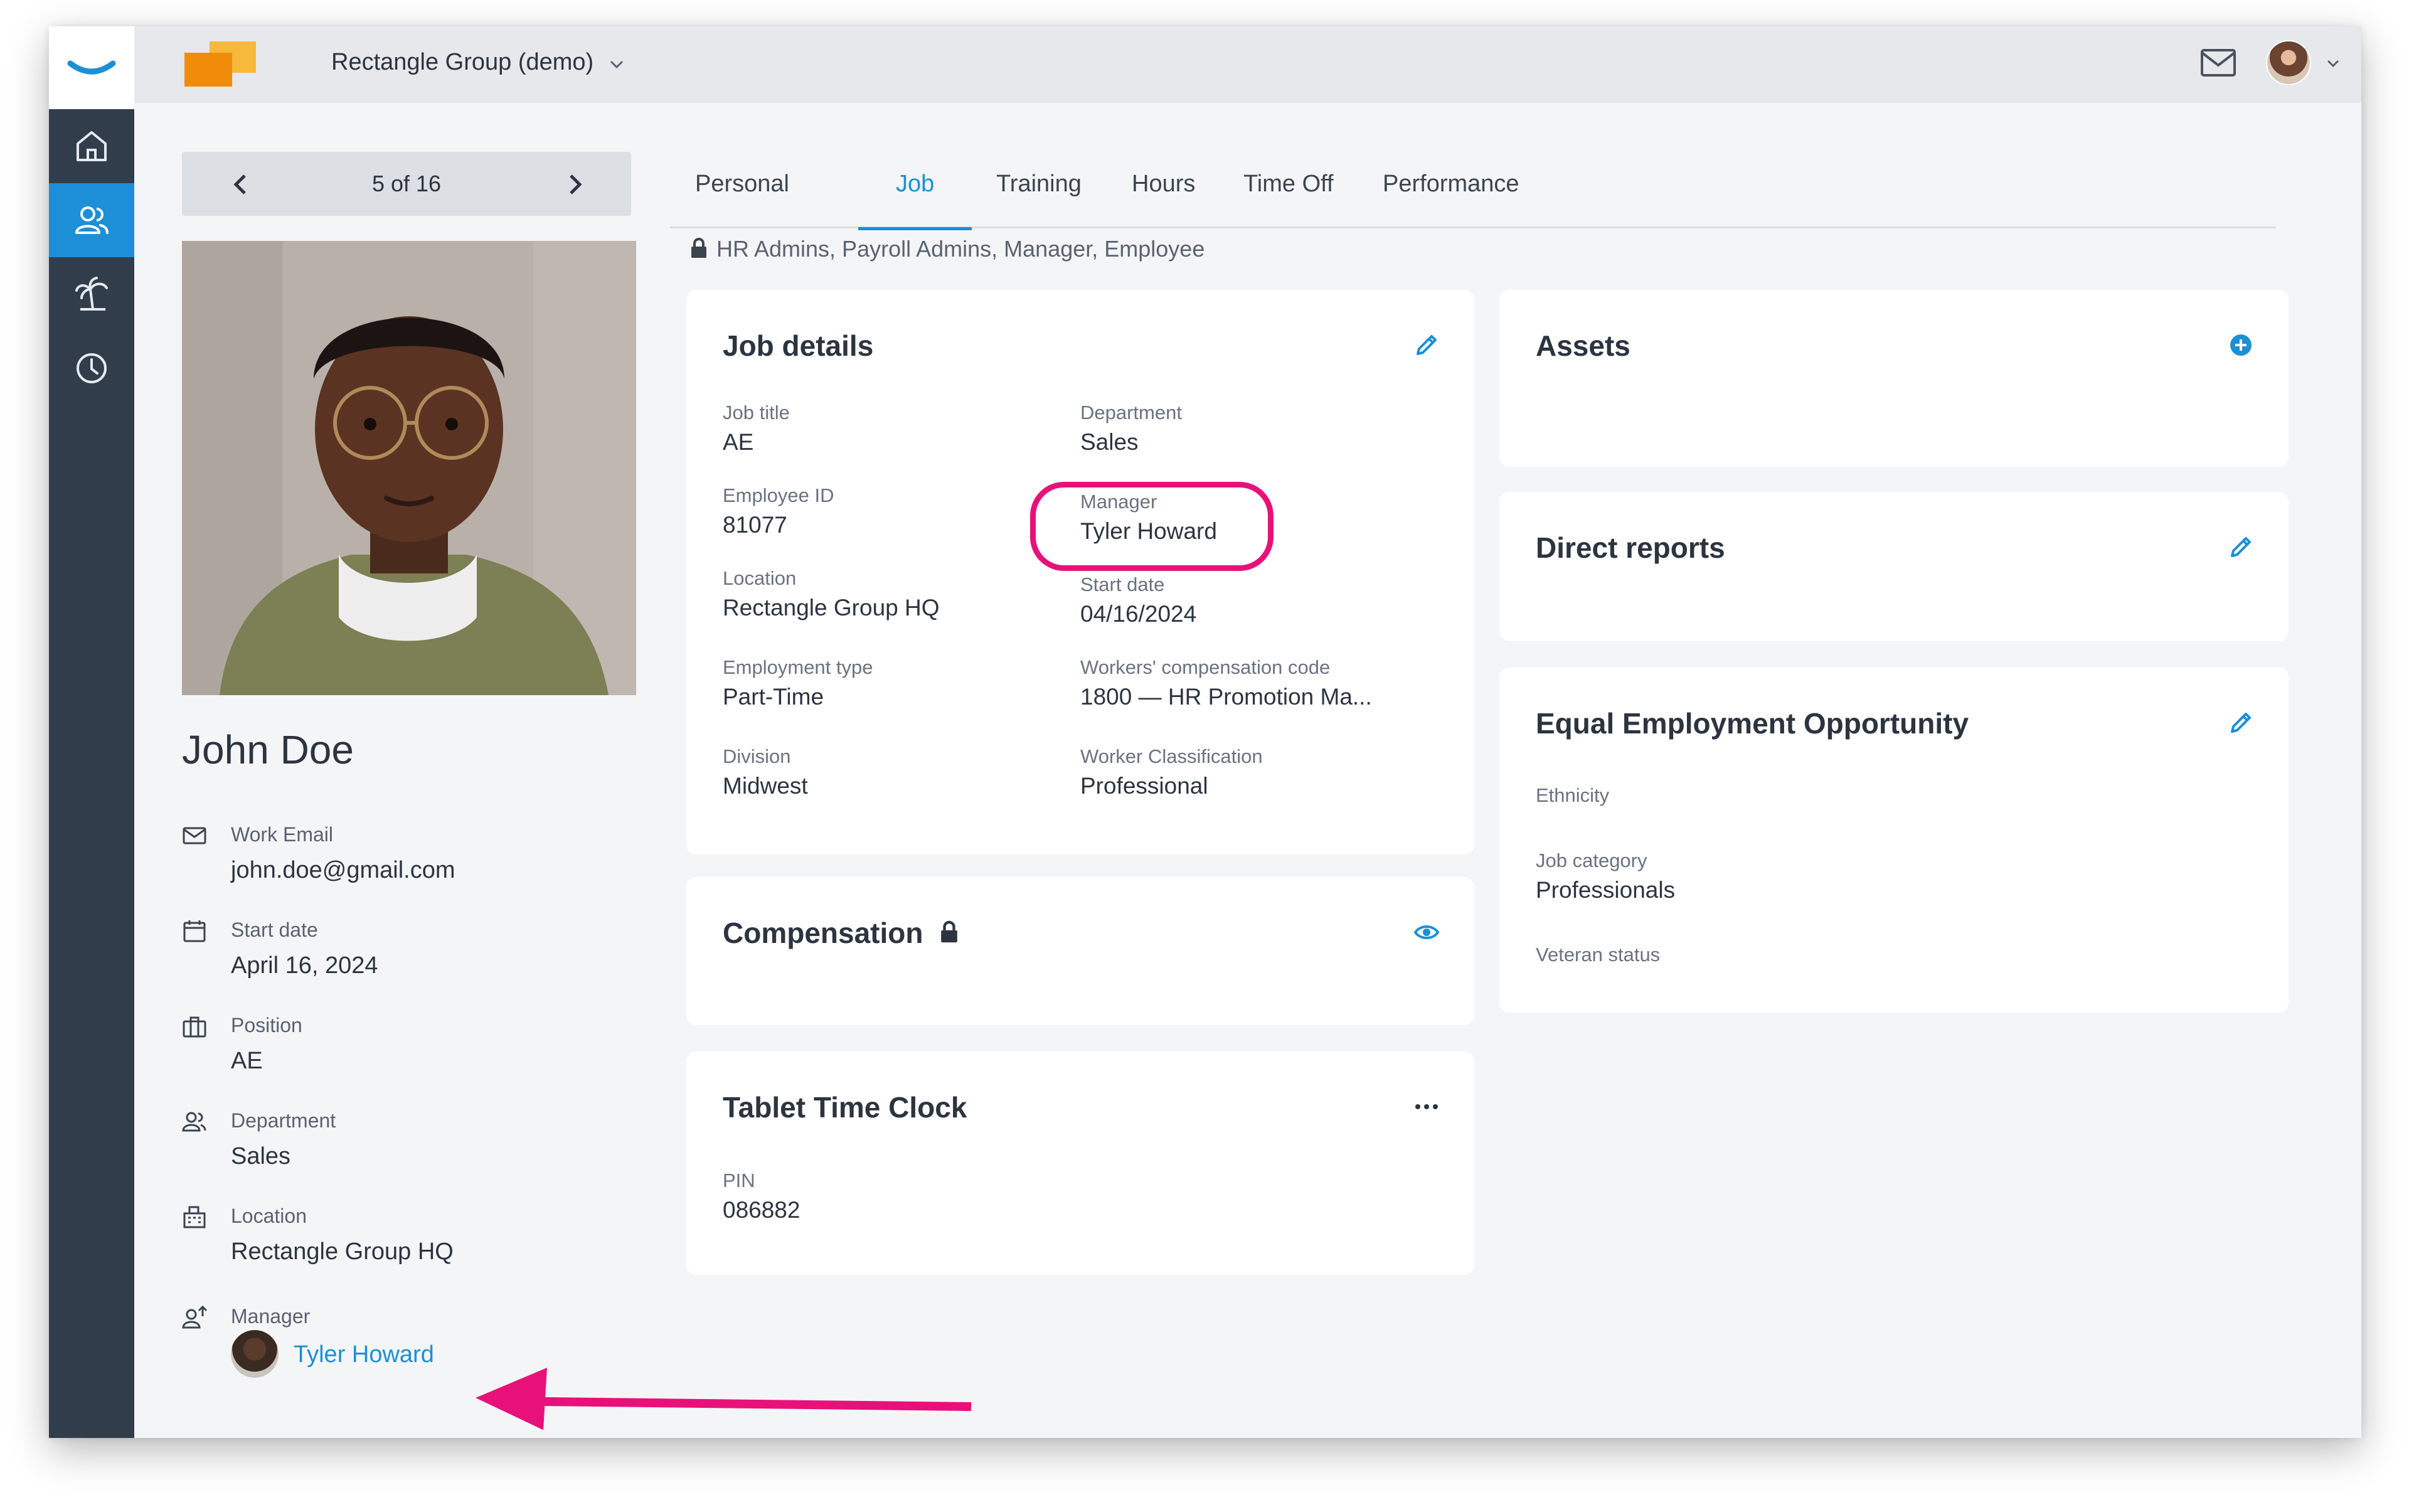 The width and height of the screenshot is (2409, 1512). What do you see at coordinates (194, 931) in the screenshot?
I see `calendar-icon` at bounding box center [194, 931].